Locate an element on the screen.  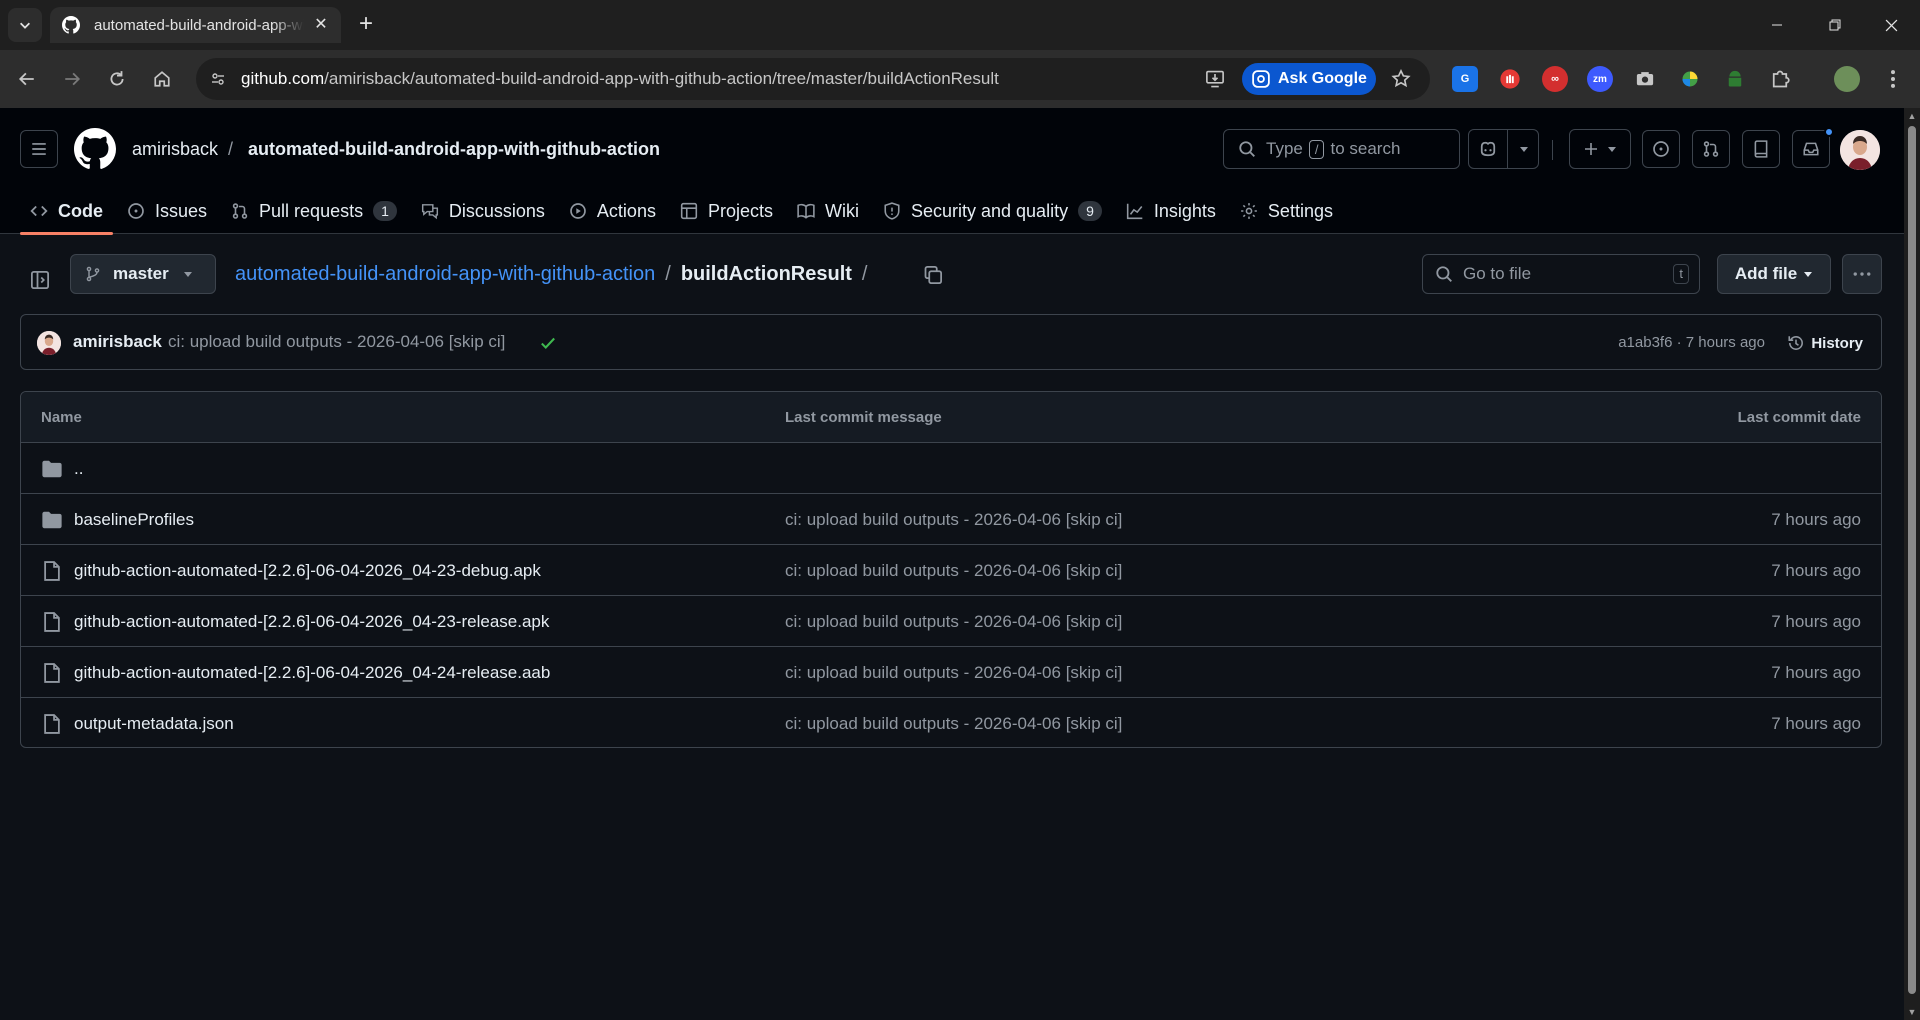
copilot-button-group is located at coordinates (1503, 149).